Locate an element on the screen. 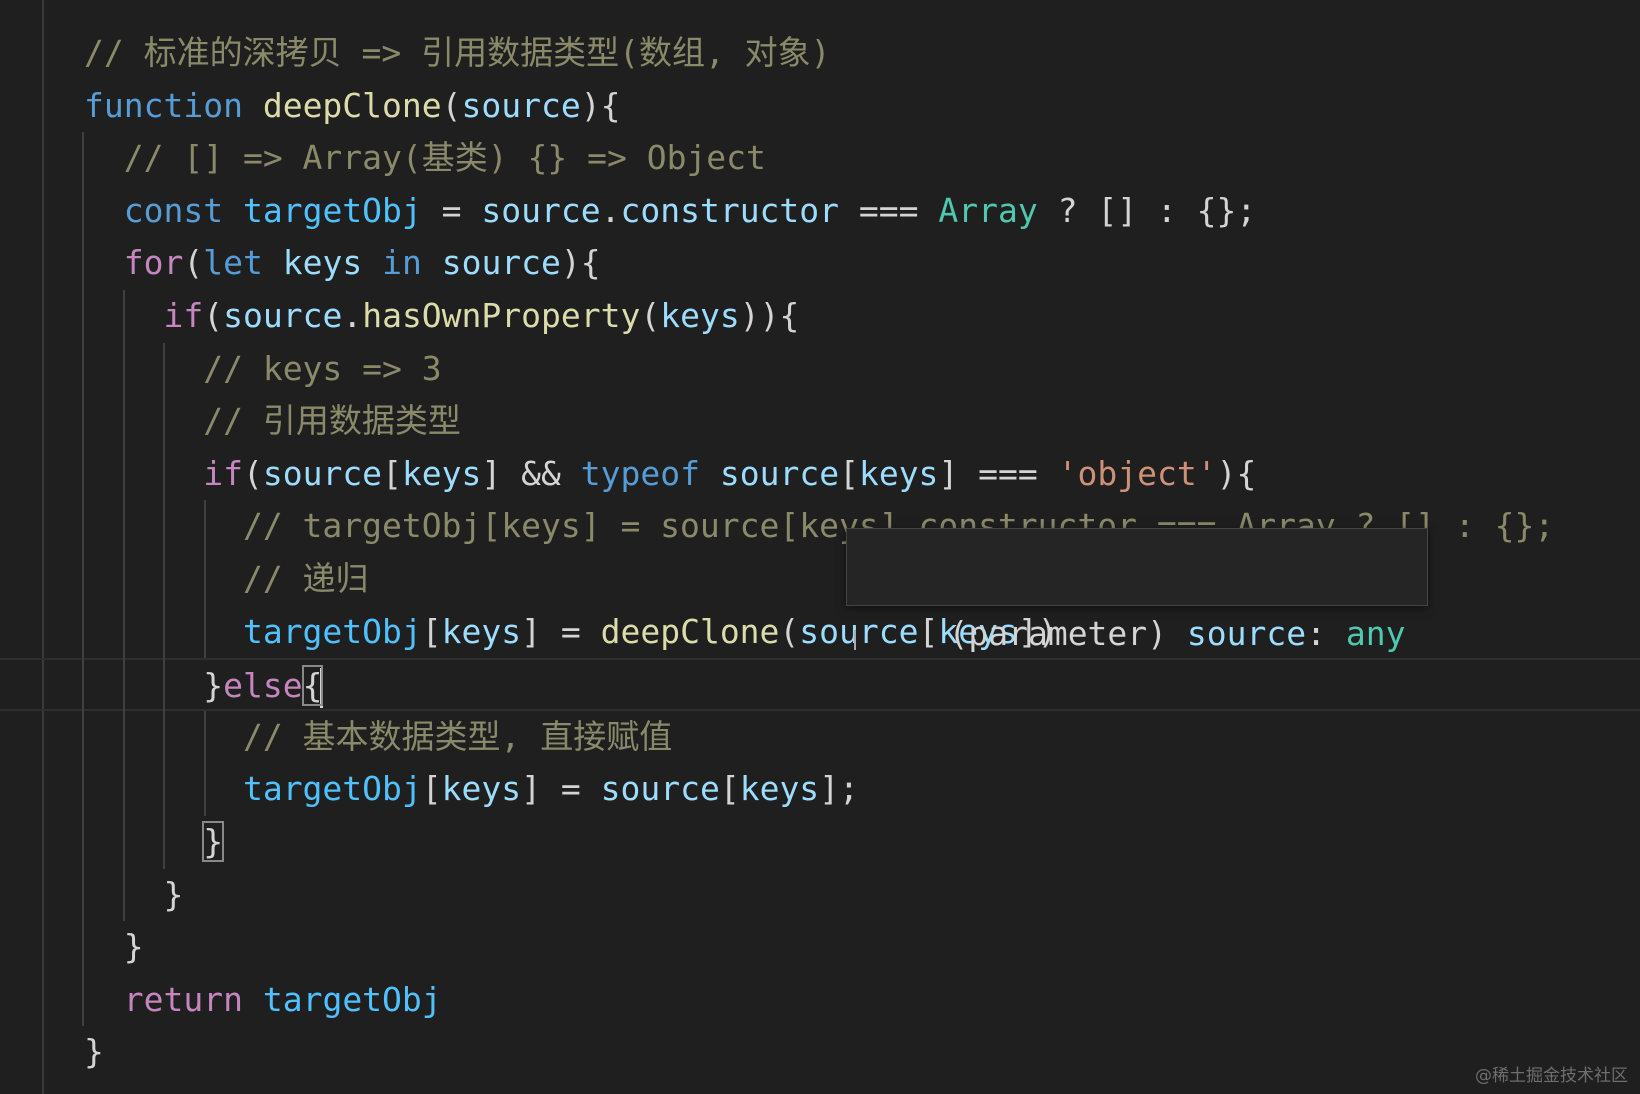 Image resolution: width=1640 pixels, height=1094 pixels. code-token: function is located at coordinates (163, 105).